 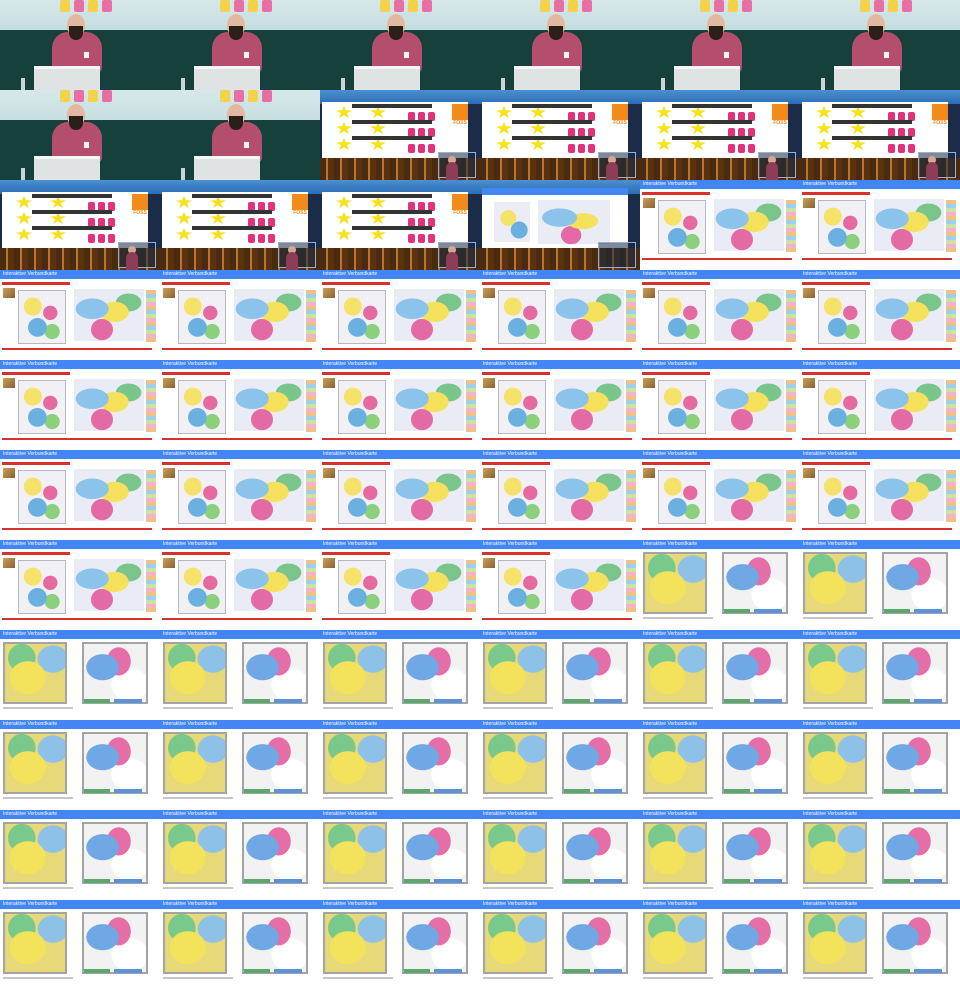 I want to click on name-badge, so click(x=886, y=55).